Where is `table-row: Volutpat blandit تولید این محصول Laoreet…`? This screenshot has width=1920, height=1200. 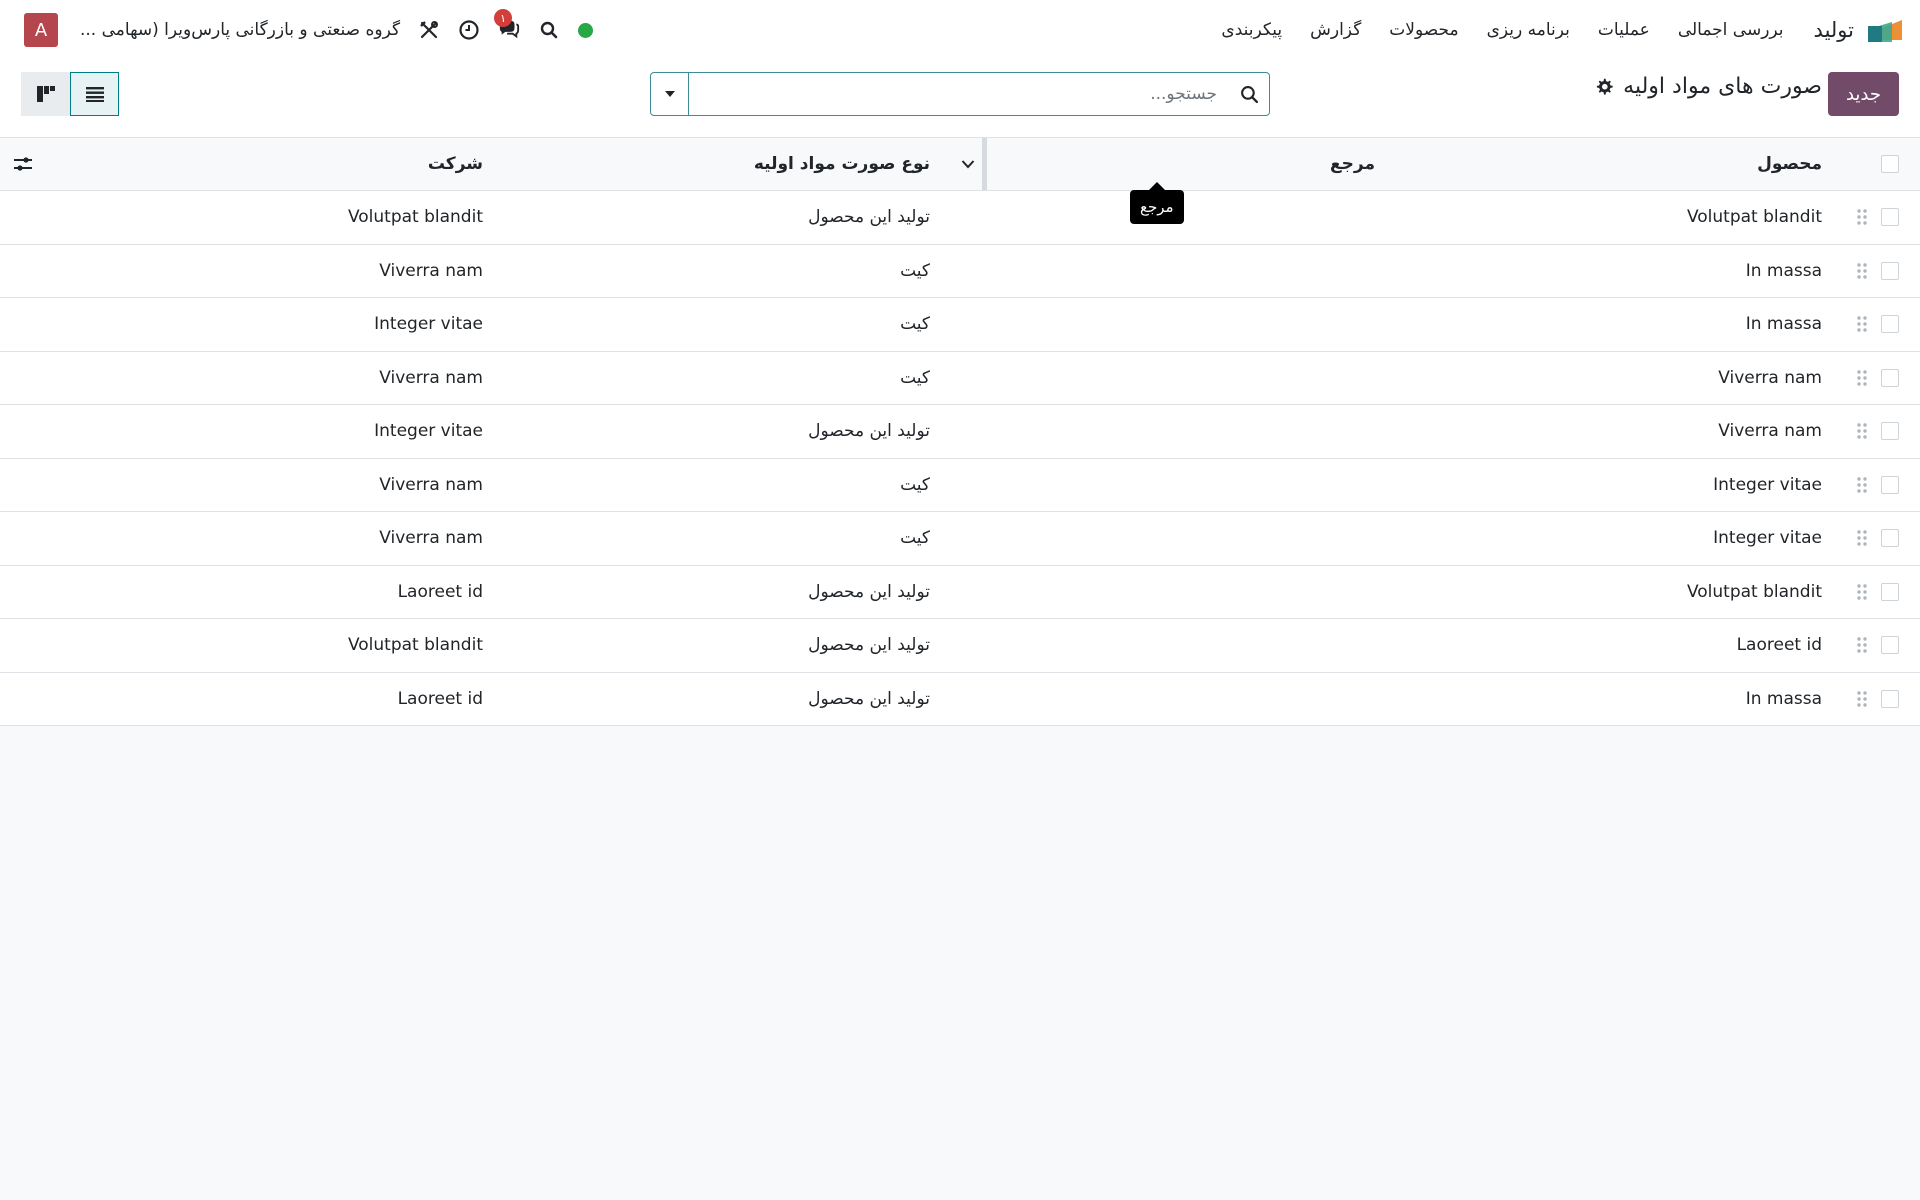 table-row: Volutpat blandit تولید این محصول Laoreet… is located at coordinates (960, 592).